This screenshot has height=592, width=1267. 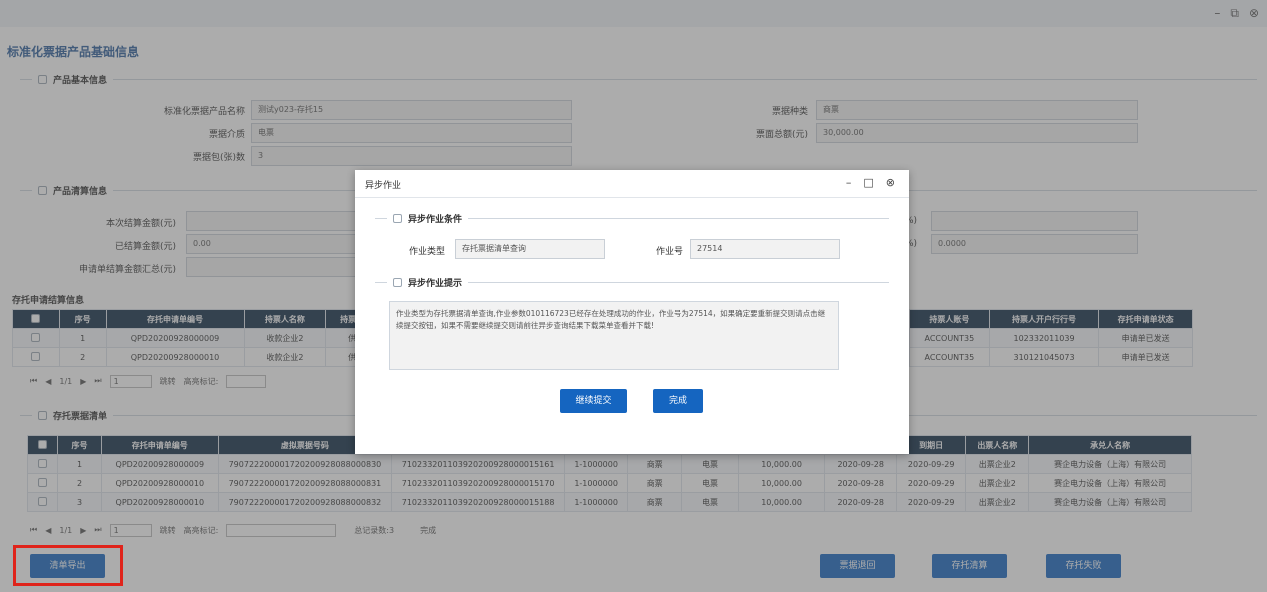 What do you see at coordinates (426, 252) in the screenshot?
I see `job-type-label: 作业类型` at bounding box center [426, 252].